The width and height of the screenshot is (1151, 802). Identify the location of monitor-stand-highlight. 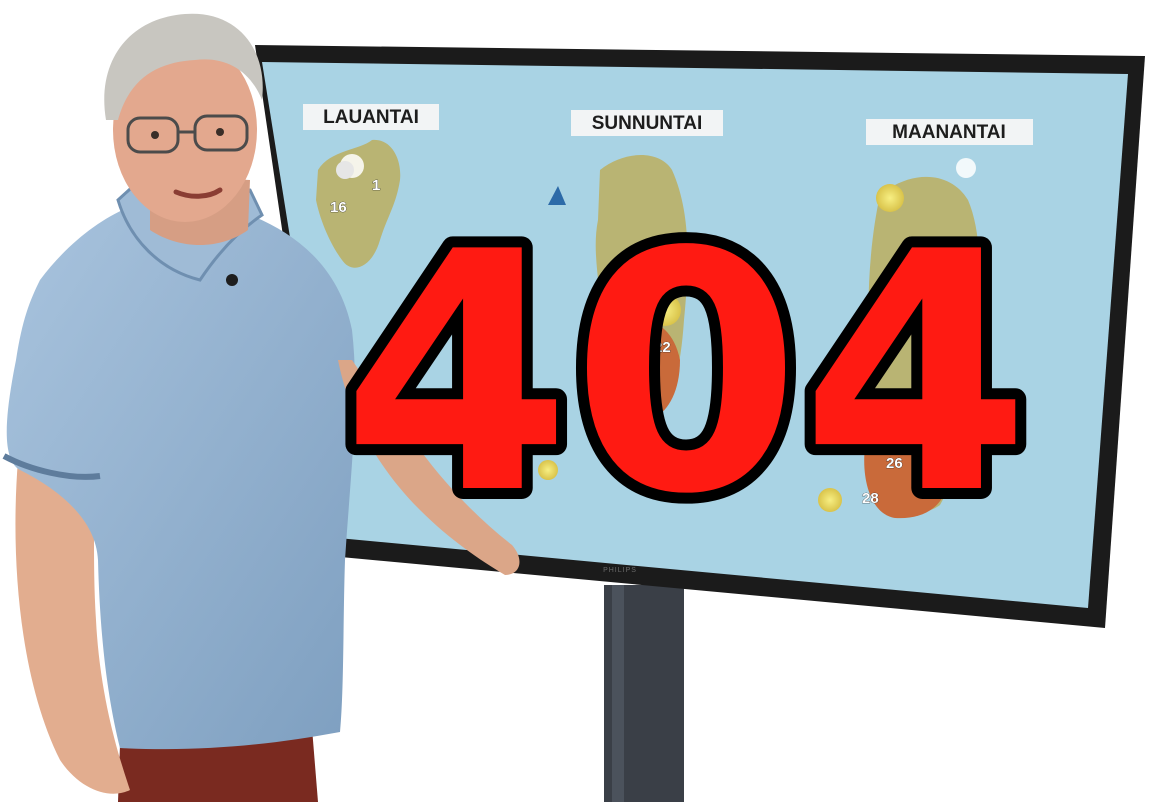
(618, 693).